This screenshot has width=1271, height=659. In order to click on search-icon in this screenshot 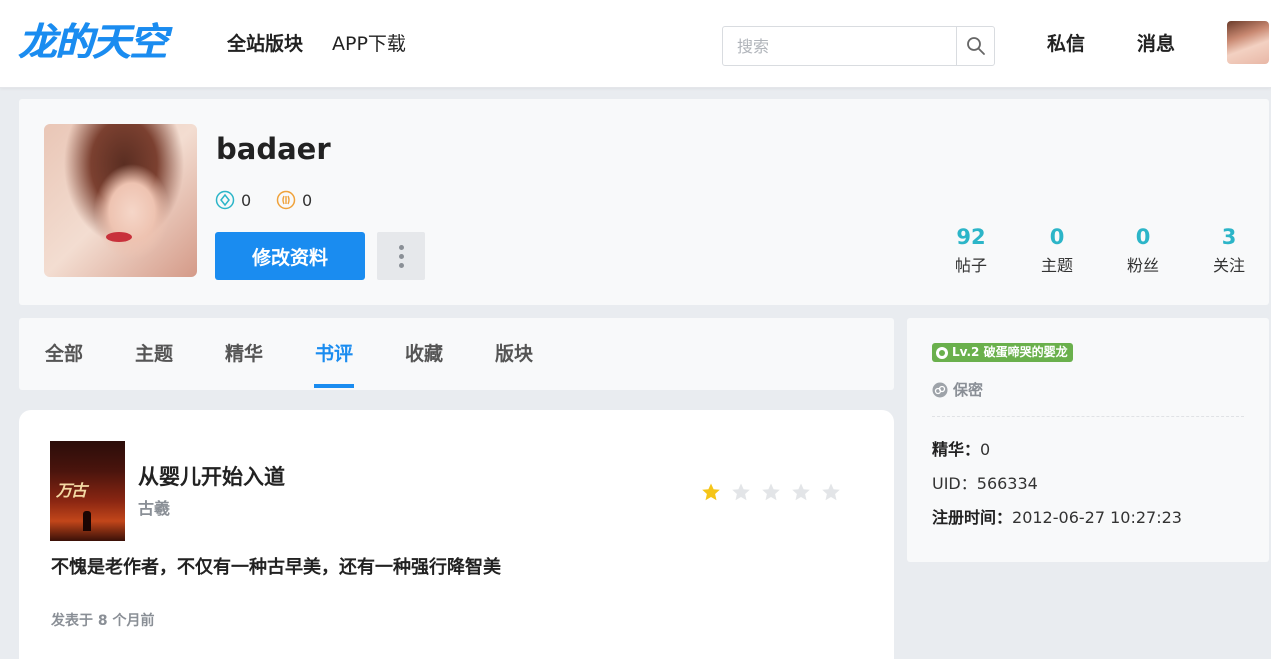, I will do `click(976, 46)`.